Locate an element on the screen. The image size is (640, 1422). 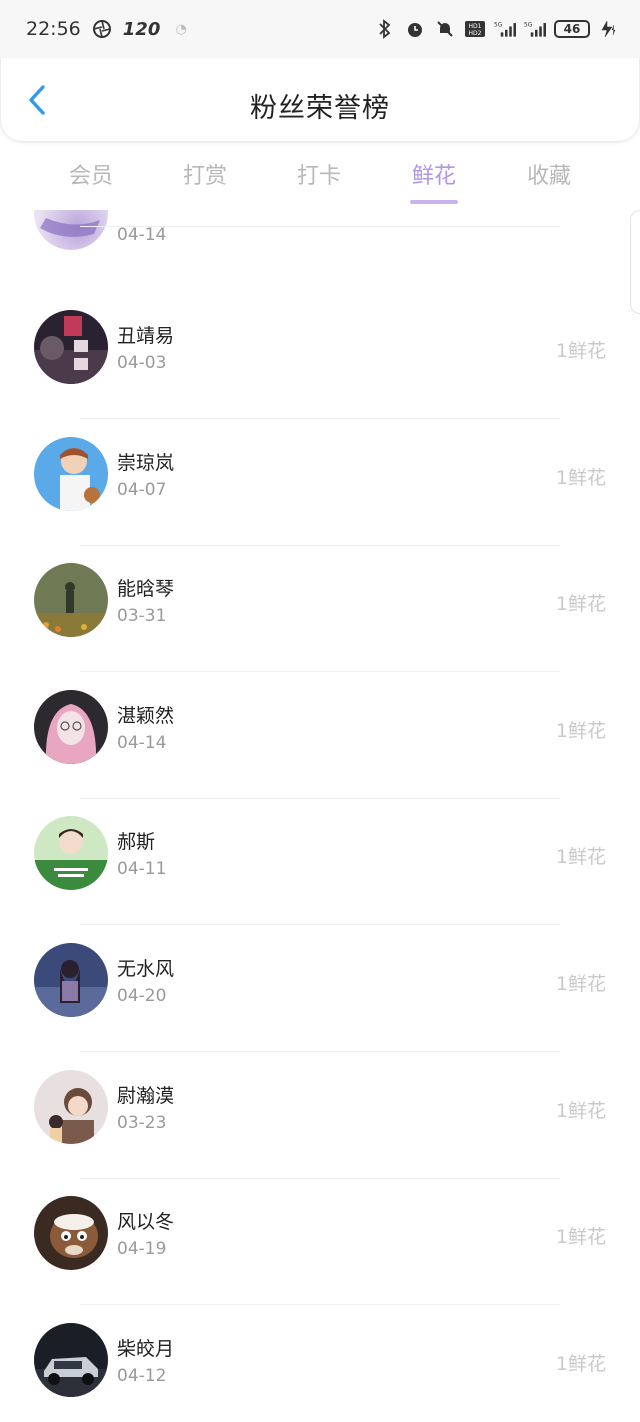
status-time: 22:56 is located at coordinates (53, 29).